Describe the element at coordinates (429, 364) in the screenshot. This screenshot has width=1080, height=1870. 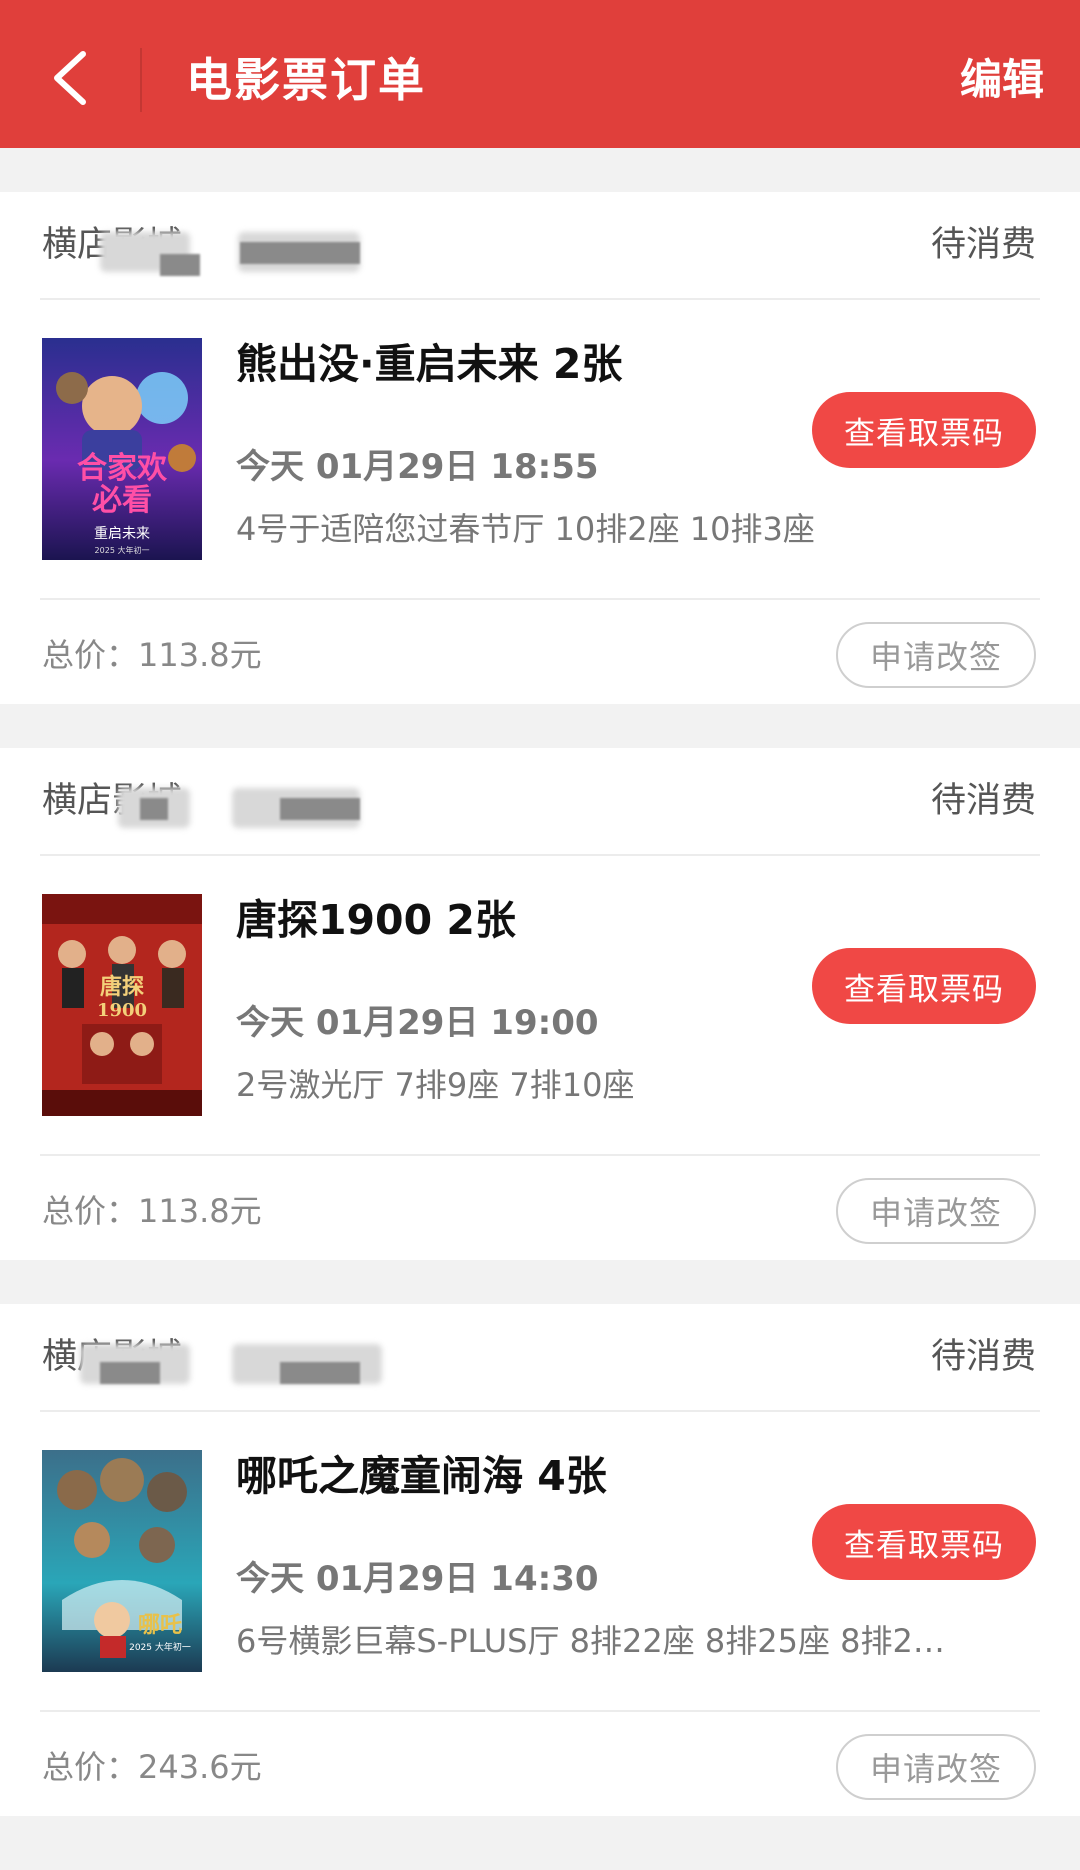
I see `movie-title: 熊出没·重启未来 2张` at that location.